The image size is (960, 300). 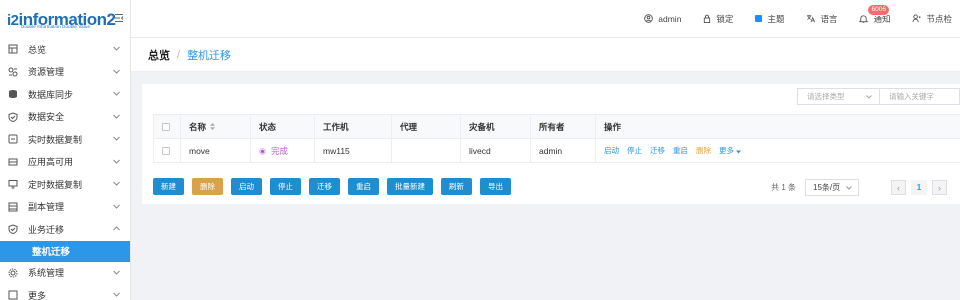 I want to click on delete-button: 删除, so click(x=207, y=186).